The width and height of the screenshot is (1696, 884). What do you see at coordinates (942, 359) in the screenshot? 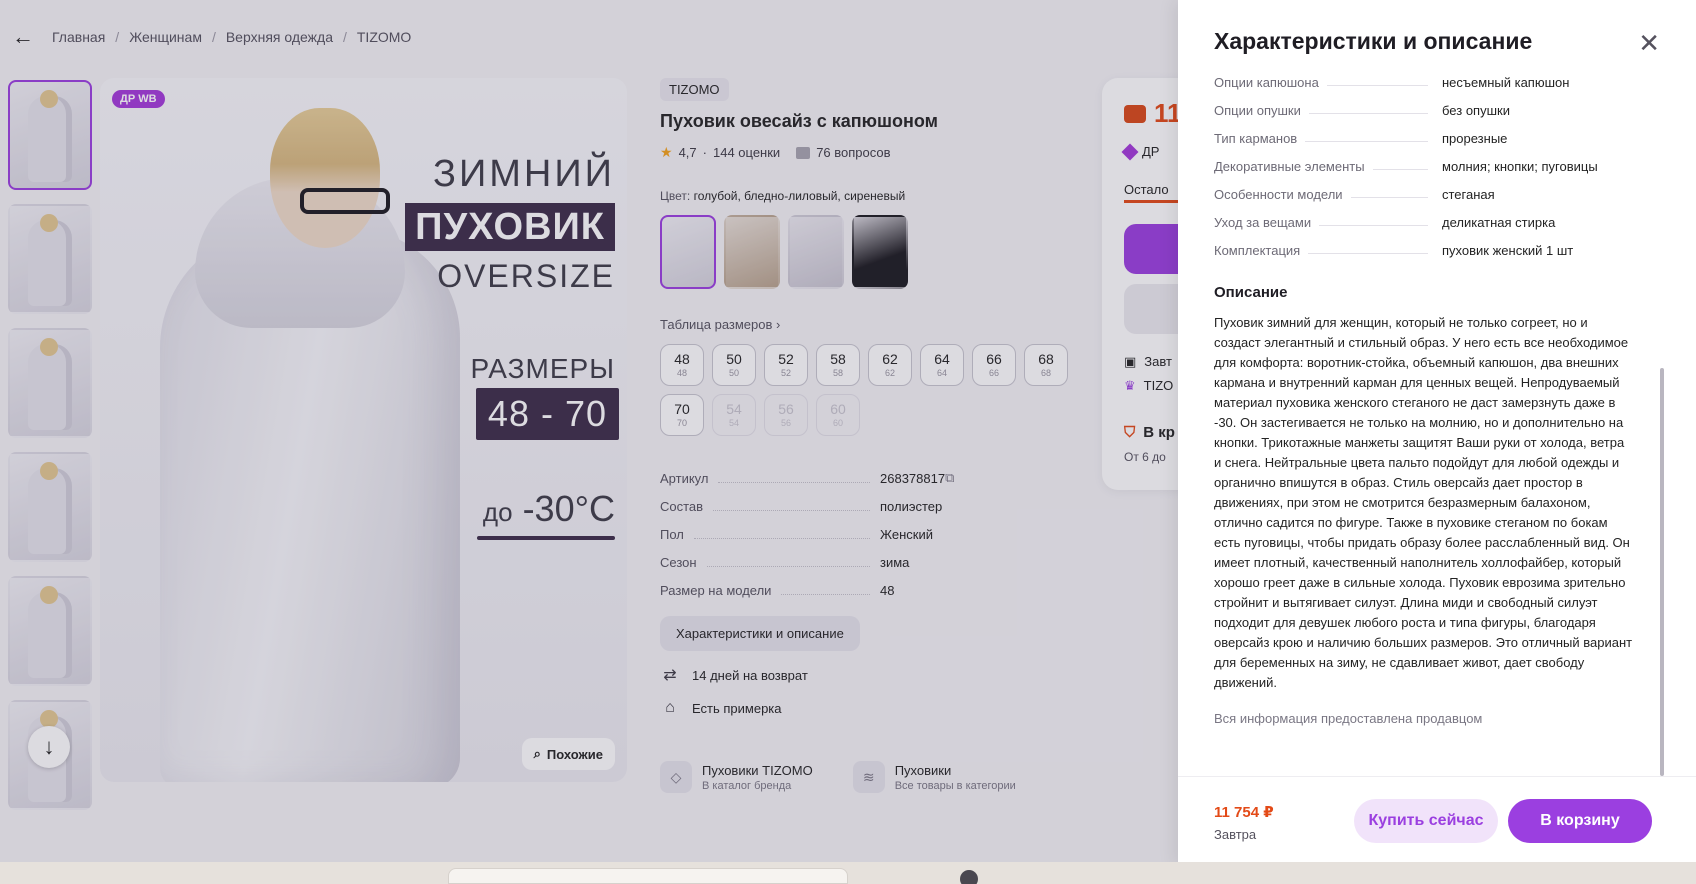
I see `size-option-value: 64` at bounding box center [942, 359].